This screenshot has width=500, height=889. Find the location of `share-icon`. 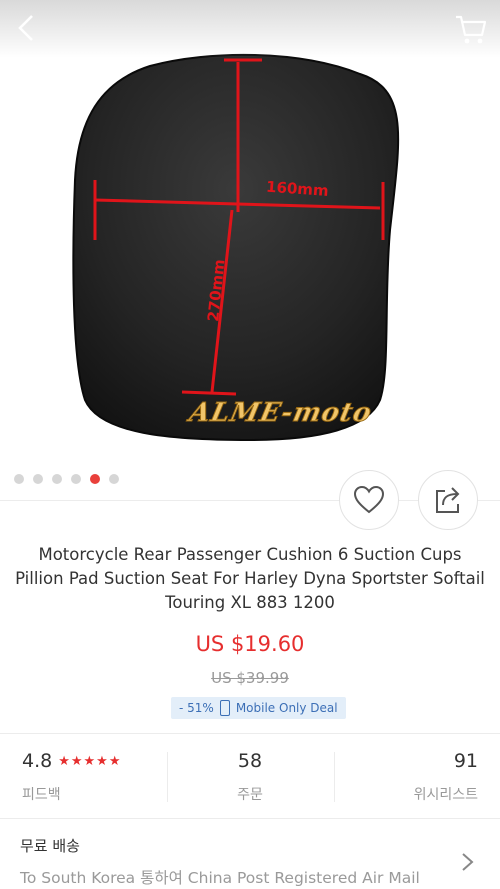

share-icon is located at coordinates (448, 500).